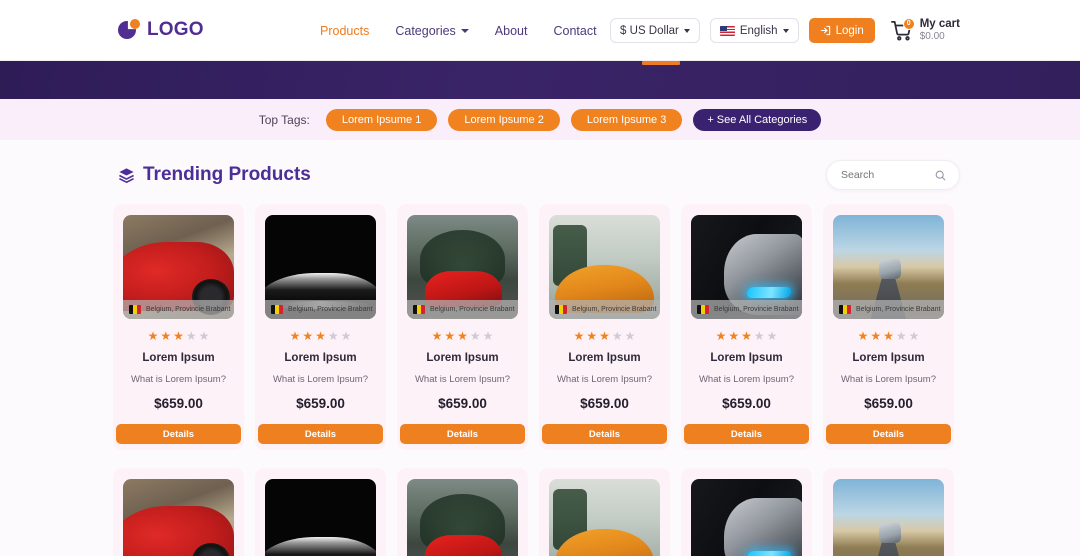 Image resolution: width=1080 pixels, height=556 pixels. Describe the element at coordinates (504, 119) in the screenshot. I see `tag-chip-2: Lorem Ipsume 2` at that location.